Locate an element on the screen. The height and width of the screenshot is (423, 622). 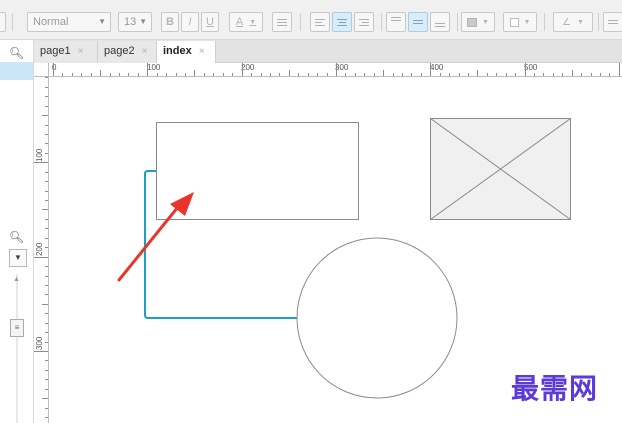
align-left-button is located at coordinates (320, 22).